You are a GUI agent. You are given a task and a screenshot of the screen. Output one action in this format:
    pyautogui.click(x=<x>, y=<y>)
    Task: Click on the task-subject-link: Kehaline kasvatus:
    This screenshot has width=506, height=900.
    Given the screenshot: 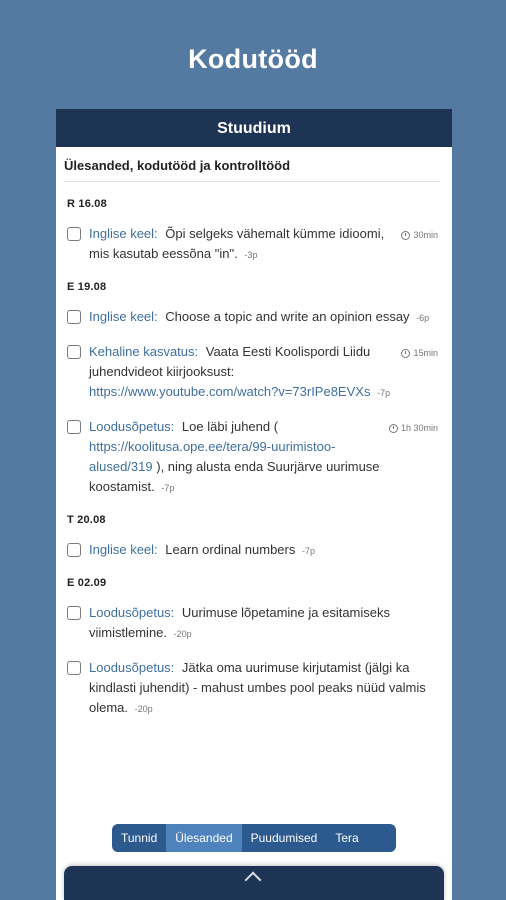 What is the action you would take?
    pyautogui.click(x=143, y=351)
    